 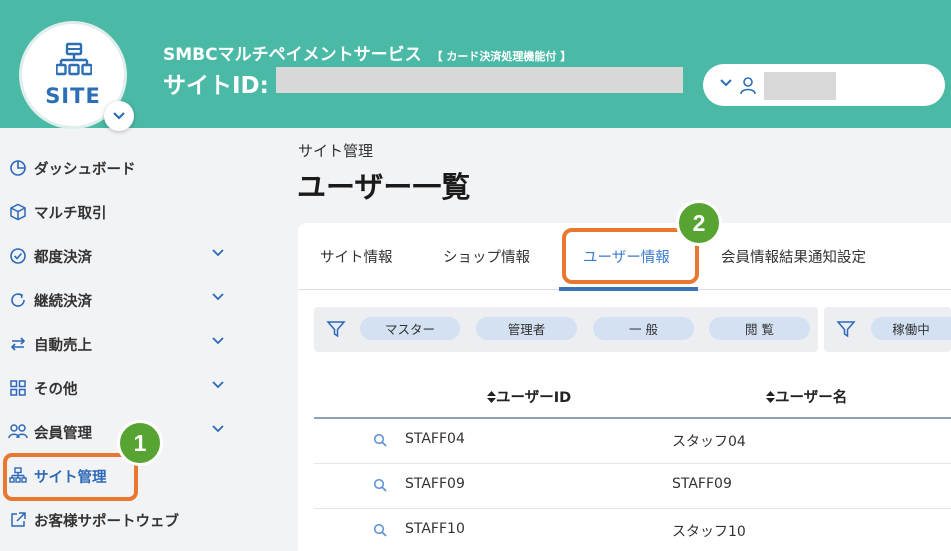 I want to click on highlight-site-management, so click(x=70, y=477).